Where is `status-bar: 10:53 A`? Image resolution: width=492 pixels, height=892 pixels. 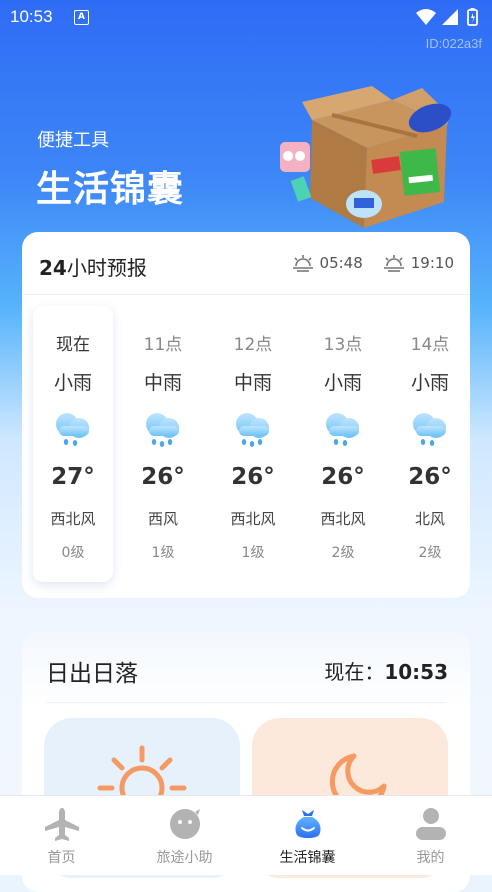
status-bar: 10:53 A is located at coordinates (246, 17).